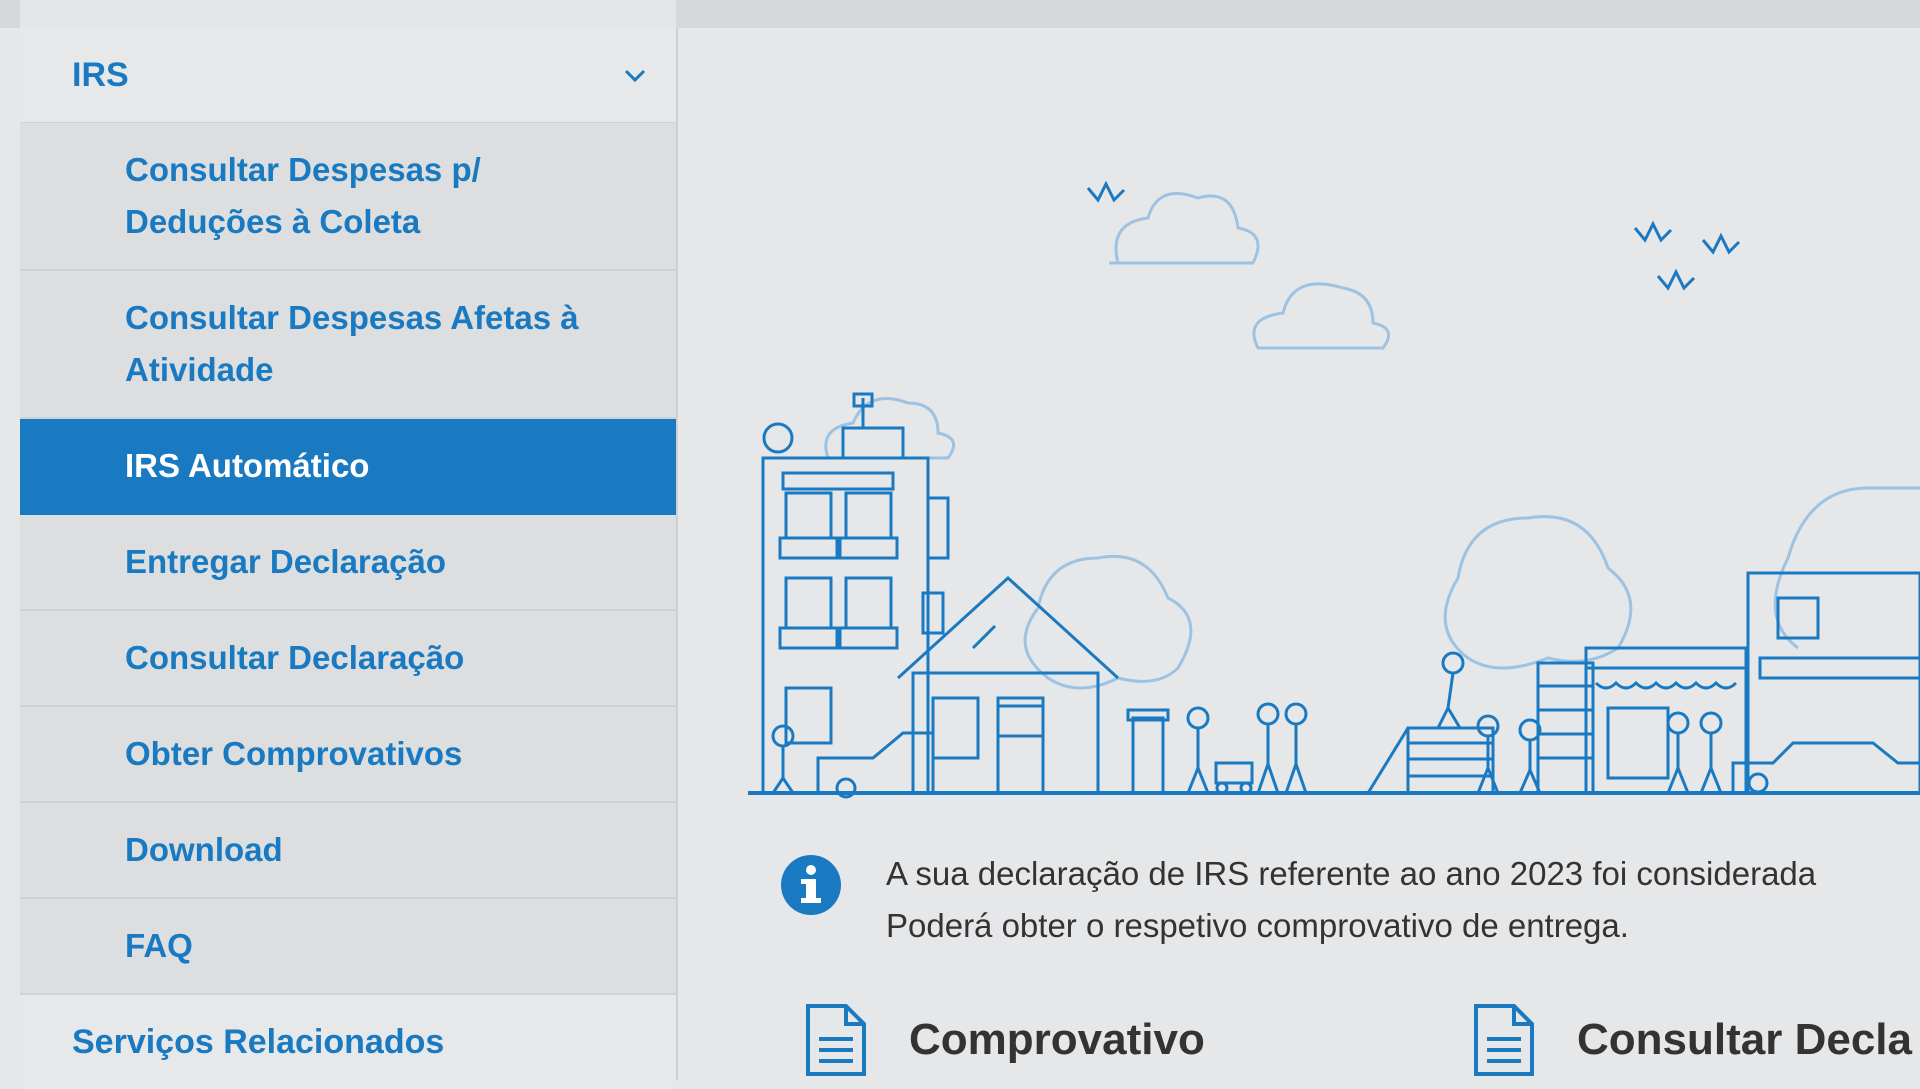 The height and width of the screenshot is (1089, 1920). What do you see at coordinates (247, 465) in the screenshot?
I see `sidebar-item-label: IRS Automático` at bounding box center [247, 465].